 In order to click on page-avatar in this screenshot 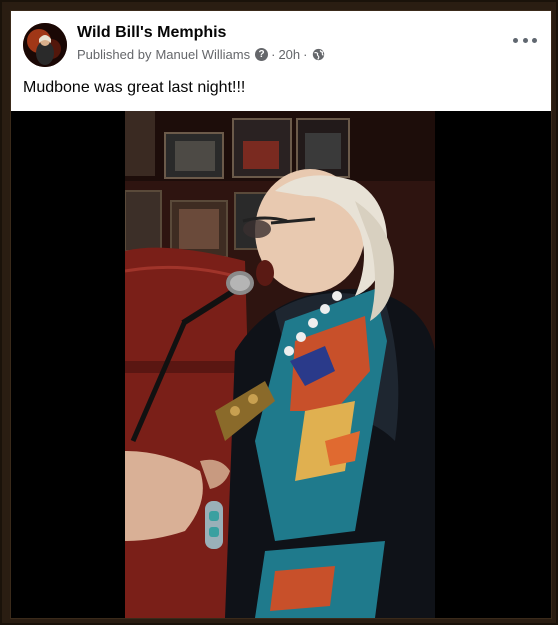, I will do `click(45, 45)`.